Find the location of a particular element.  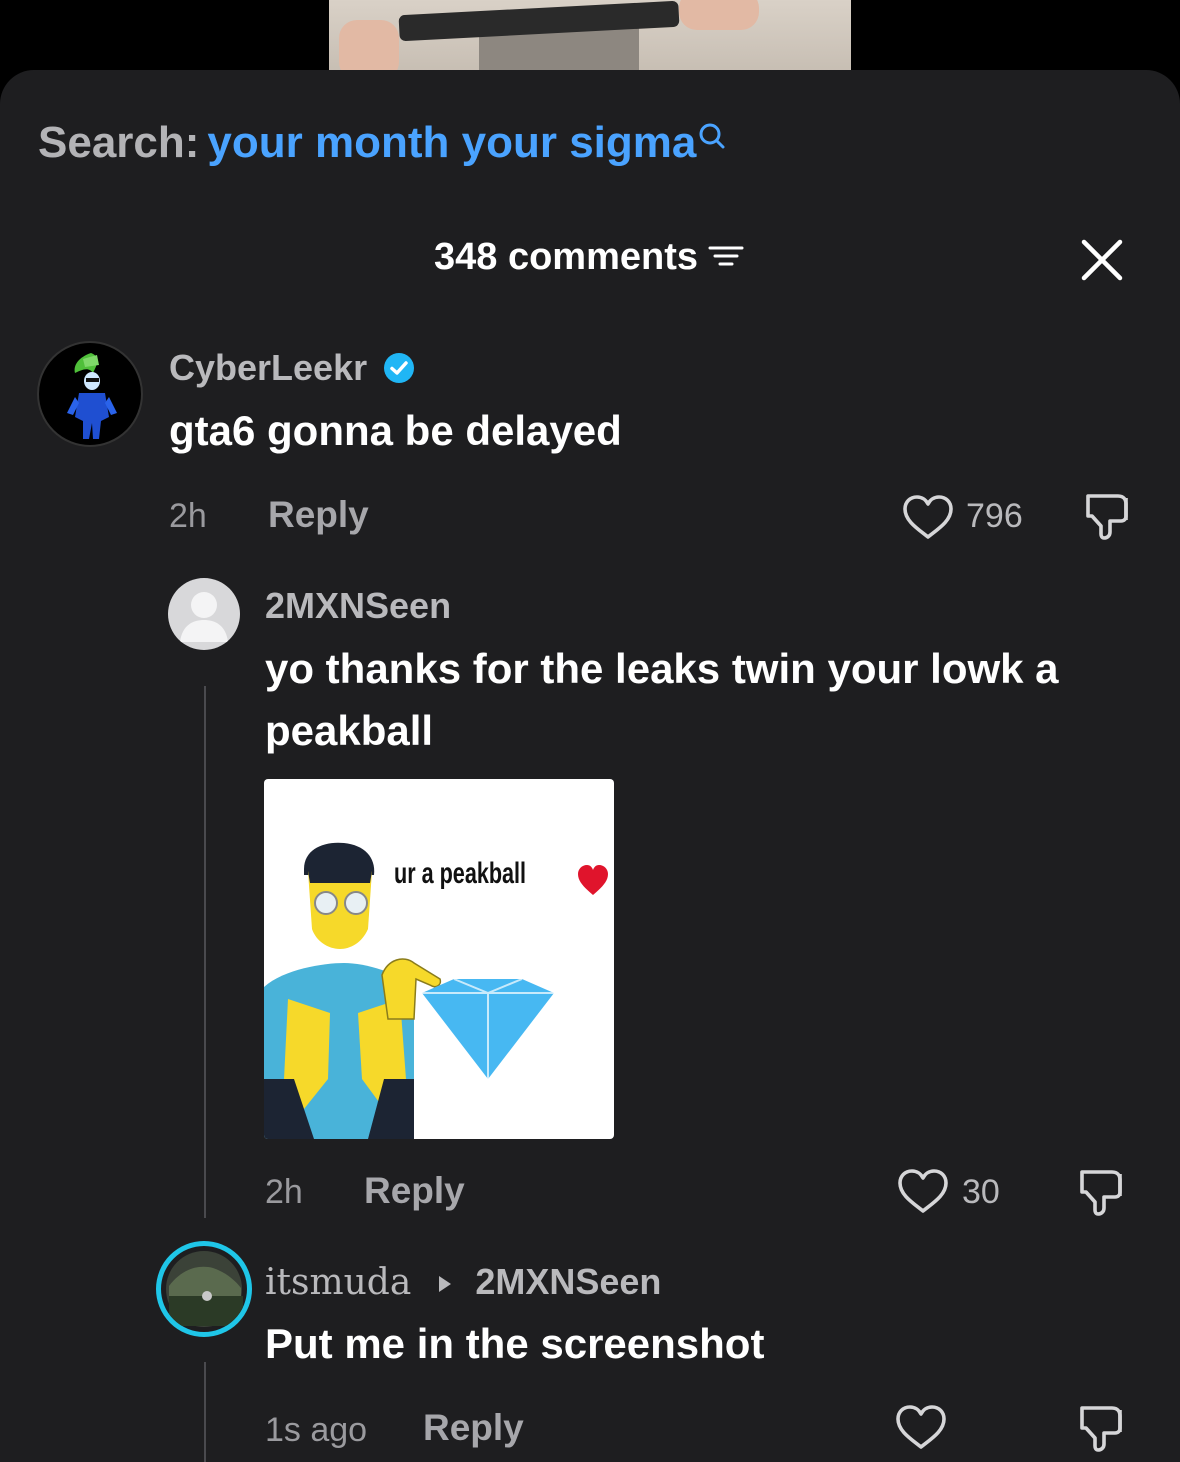

comment-count: 348 comments is located at coordinates (565, 257).